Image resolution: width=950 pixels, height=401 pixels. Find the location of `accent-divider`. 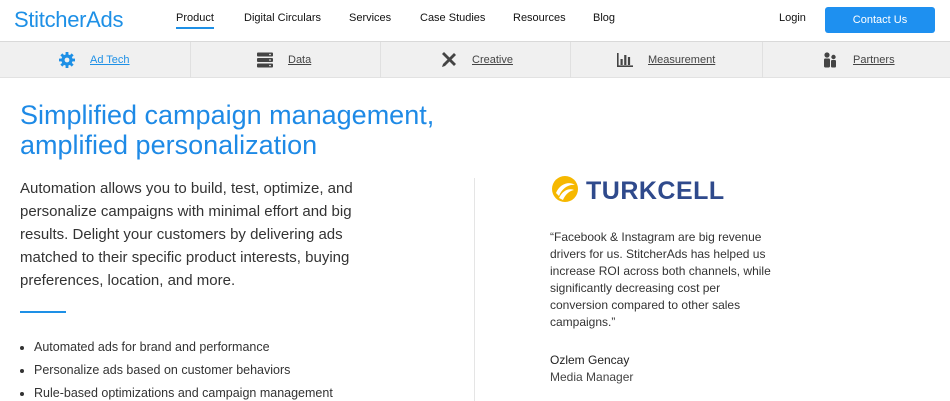

accent-divider is located at coordinates (43, 312).